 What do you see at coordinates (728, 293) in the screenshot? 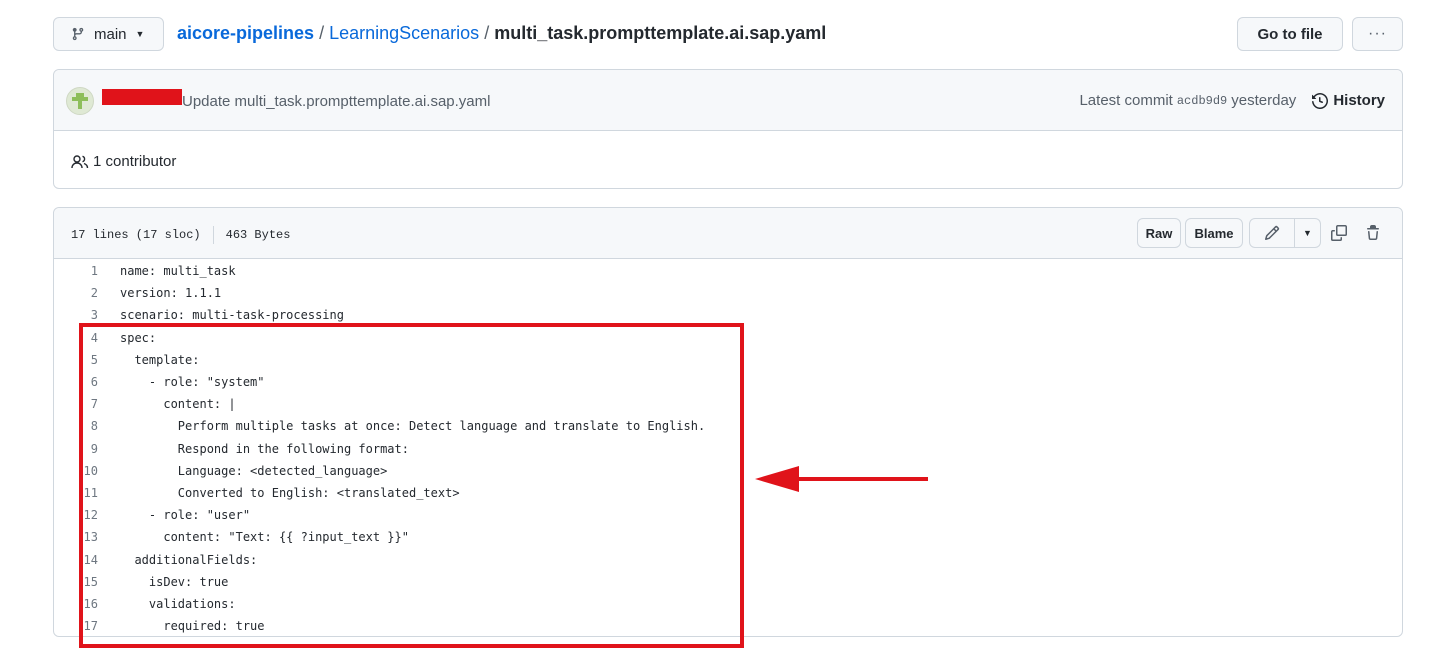
I see `code-line: 2 version: 1.1.1` at bounding box center [728, 293].